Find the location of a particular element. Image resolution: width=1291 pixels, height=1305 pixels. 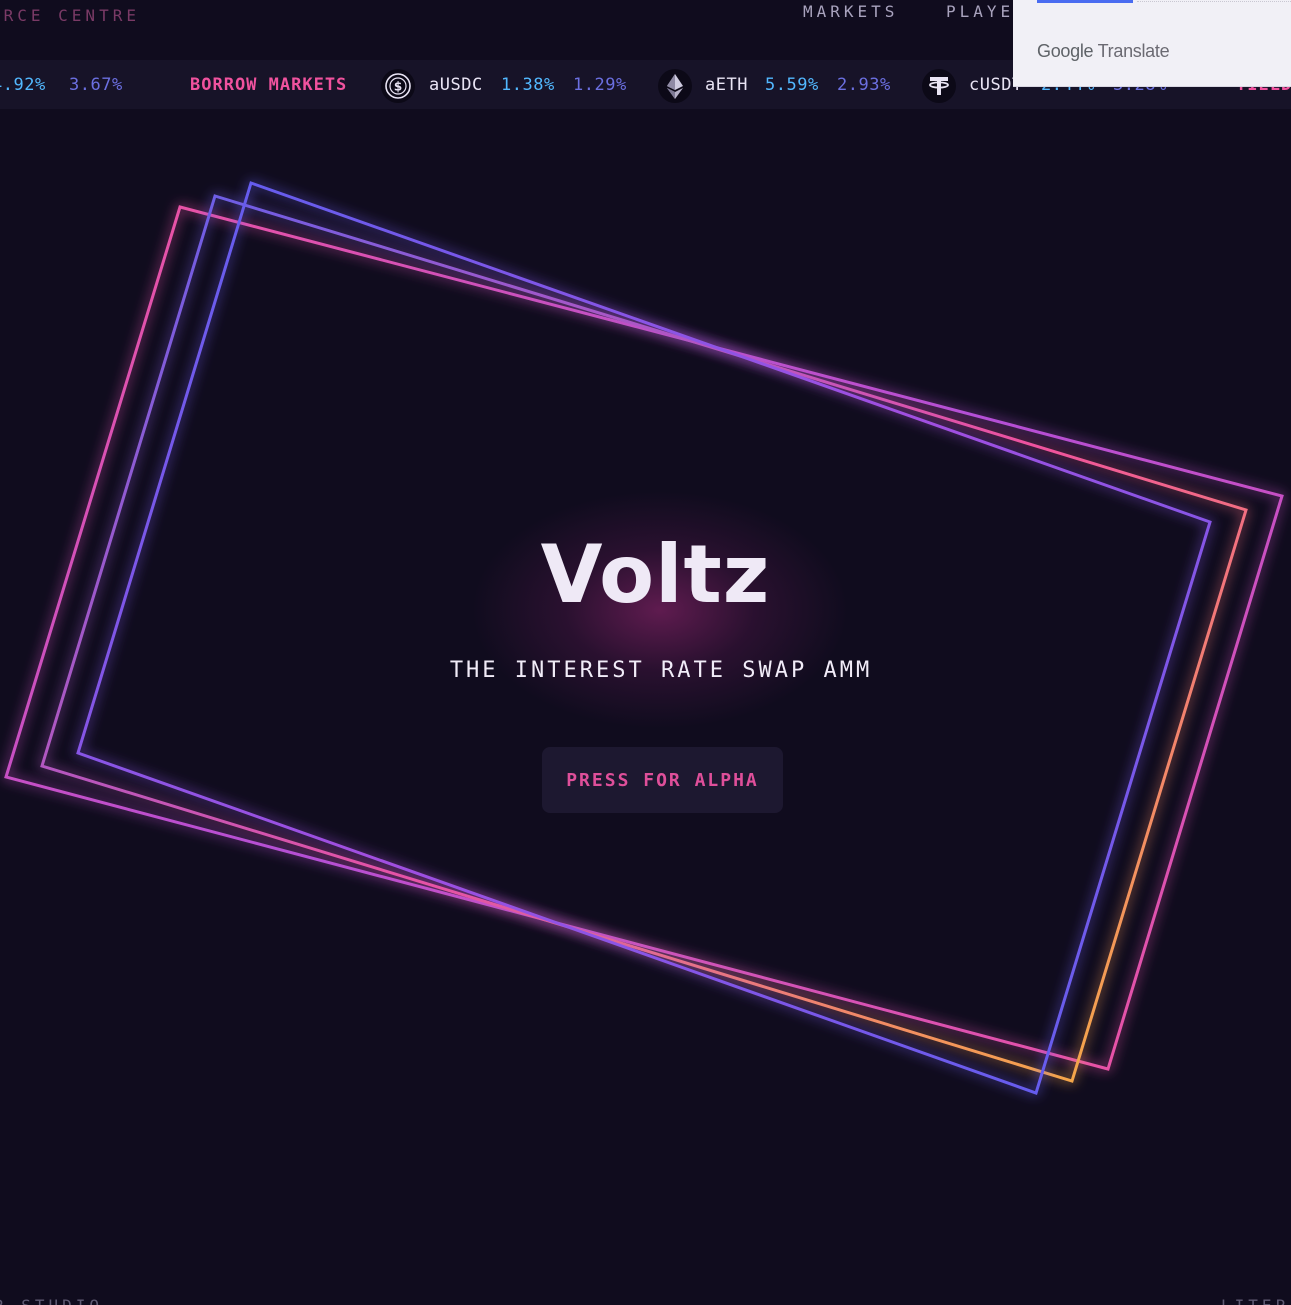

google-wordmark: Google is located at coordinates (1065, 51).